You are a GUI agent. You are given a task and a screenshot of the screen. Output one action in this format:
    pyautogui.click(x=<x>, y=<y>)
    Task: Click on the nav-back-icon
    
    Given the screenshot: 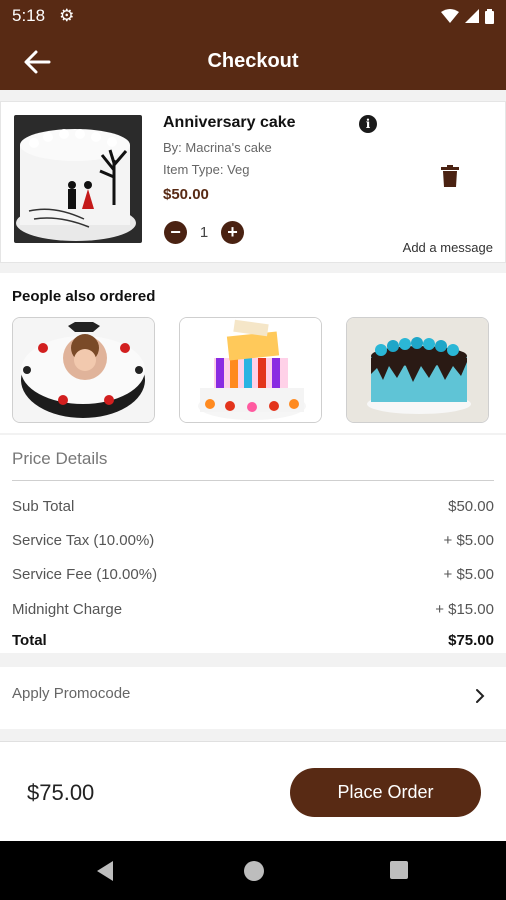 What is the action you would take?
    pyautogui.click(x=105, y=871)
    